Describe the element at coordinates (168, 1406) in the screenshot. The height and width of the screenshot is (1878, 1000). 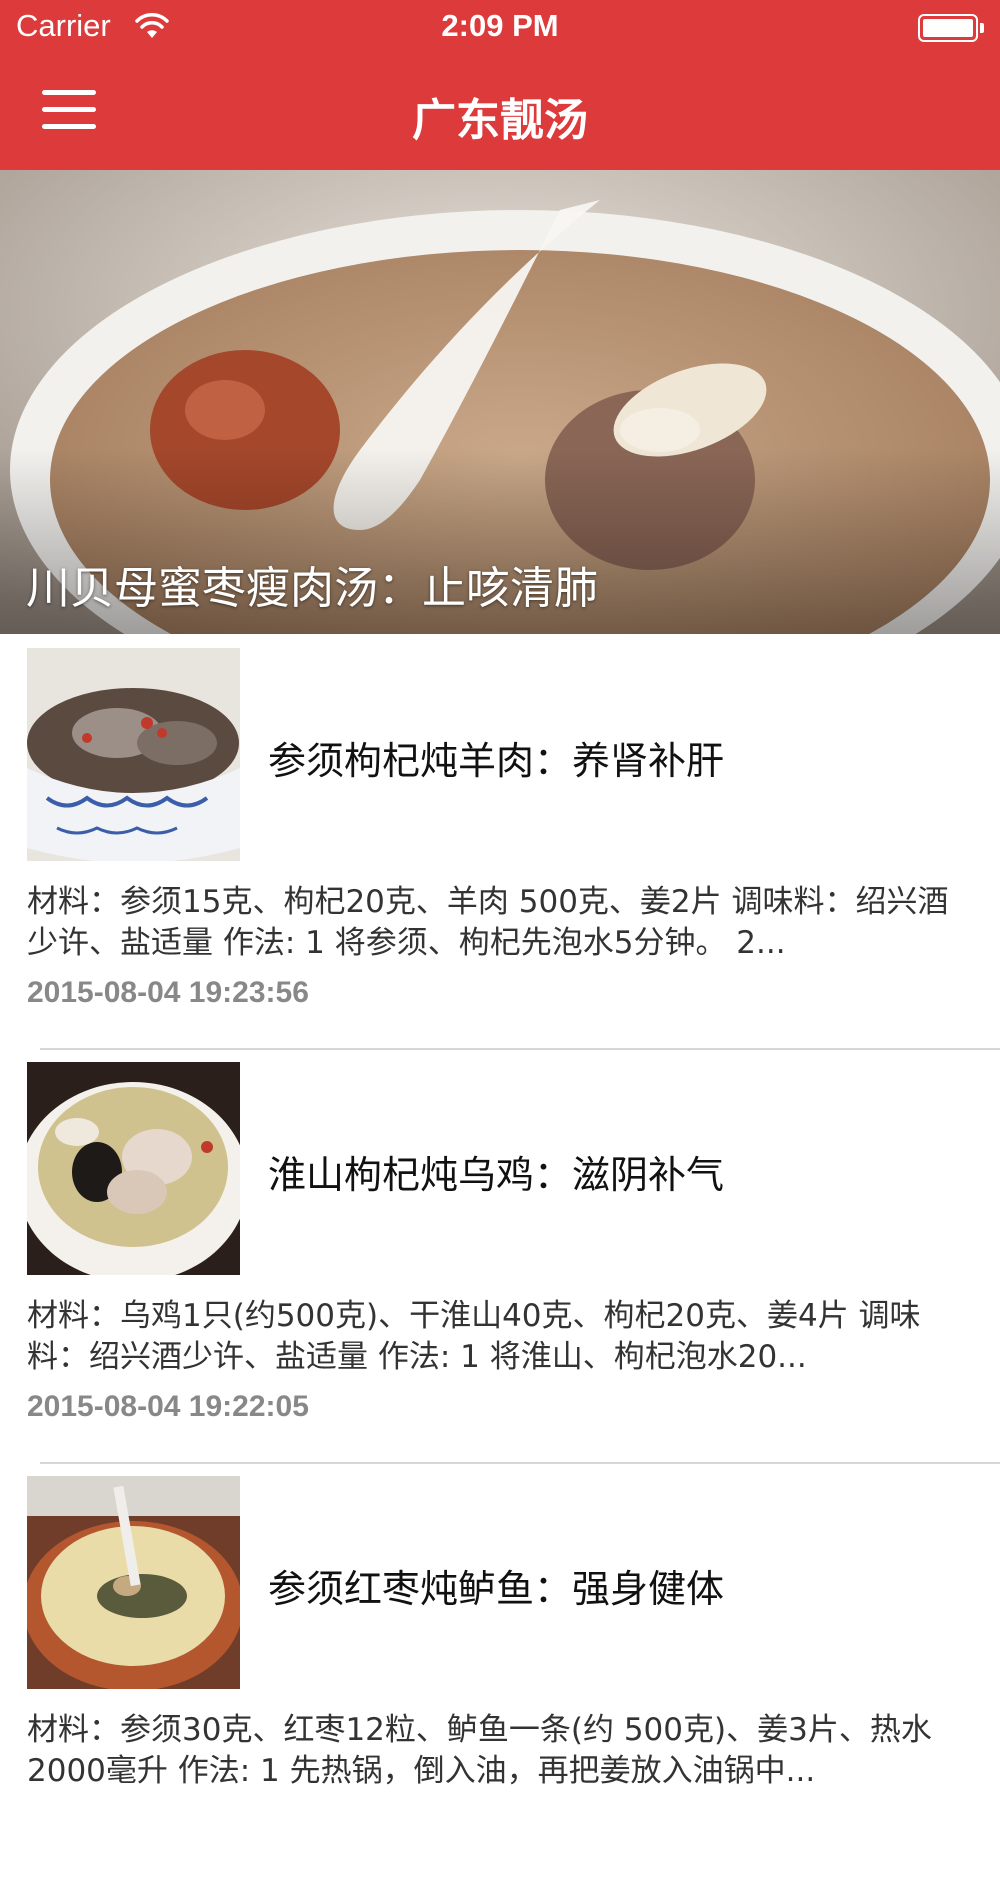
I see `article-date: 2015-08-04 19:22:05` at that location.